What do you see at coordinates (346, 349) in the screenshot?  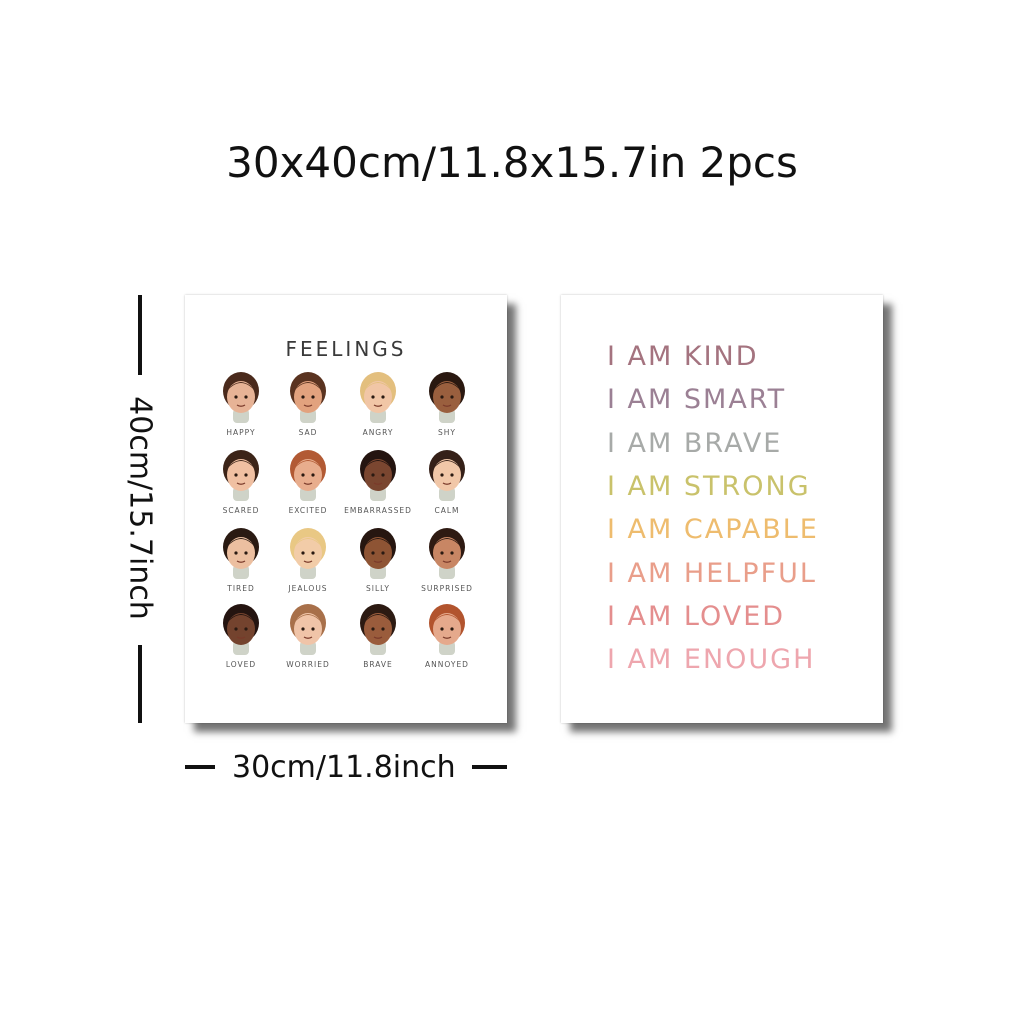 I see `feelings-poster-title: FEELINGS` at bounding box center [346, 349].